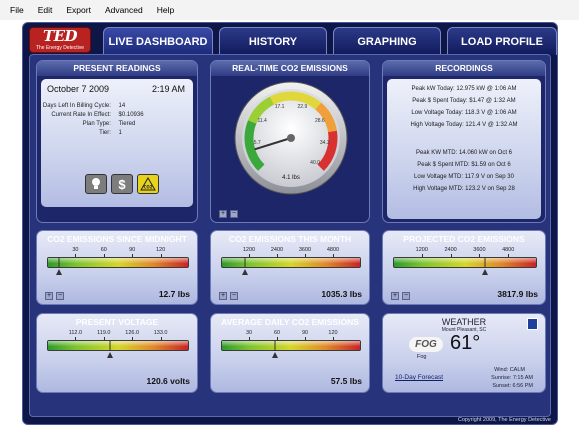 This screenshot has height=433, width=579. I want to click on projected-co2-value: 3817.9 lbs, so click(517, 294).